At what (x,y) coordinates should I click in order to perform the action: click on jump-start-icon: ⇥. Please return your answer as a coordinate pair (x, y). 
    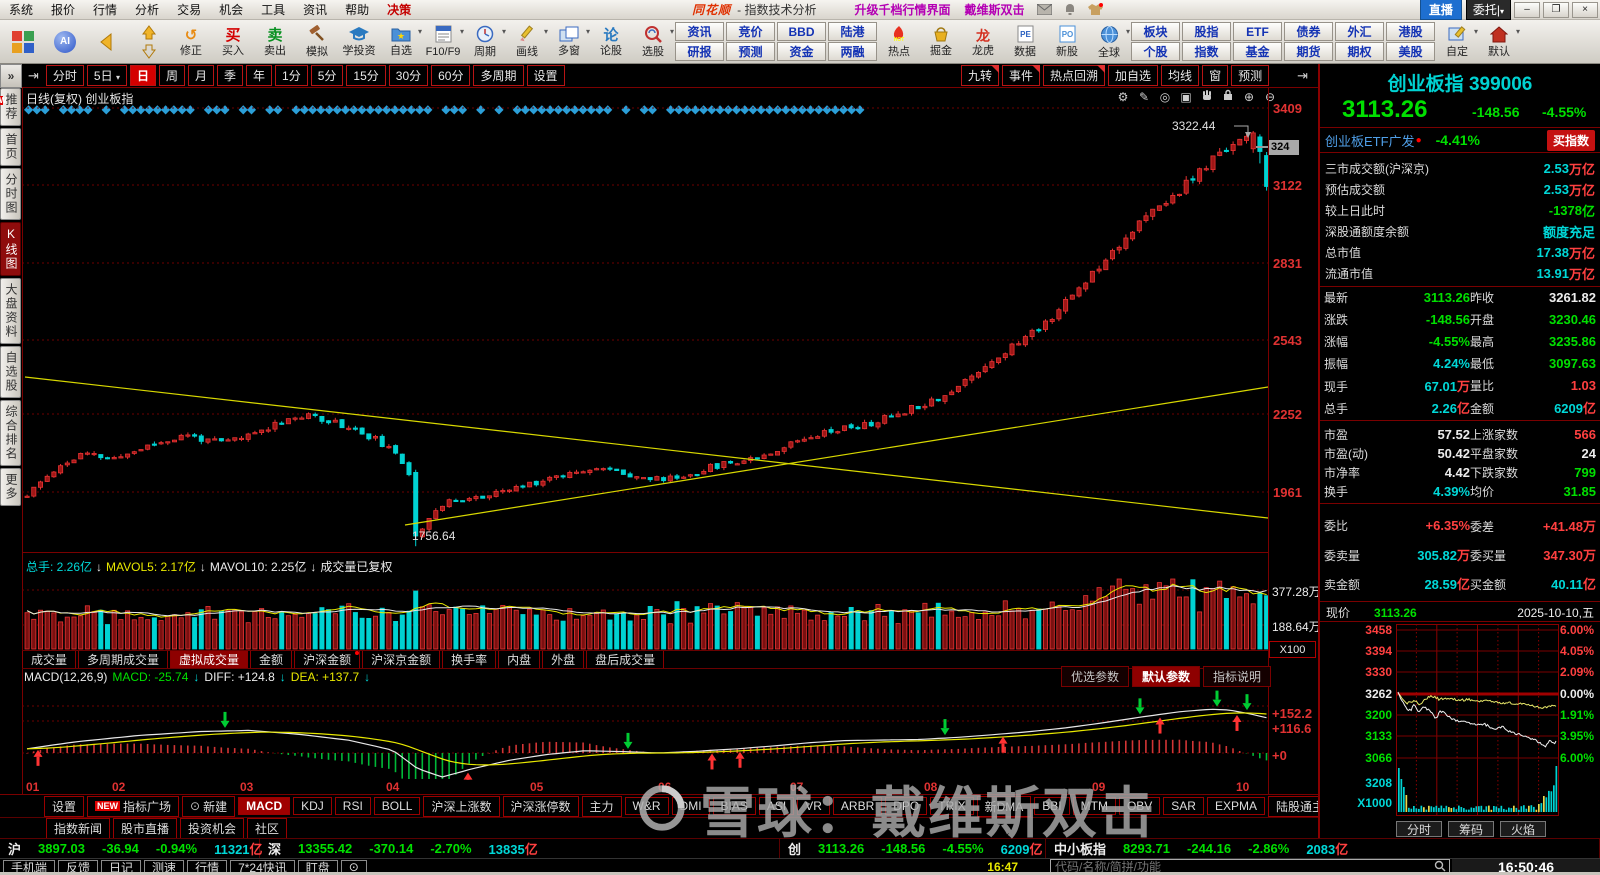
    Looking at the image, I should click on (33, 76).